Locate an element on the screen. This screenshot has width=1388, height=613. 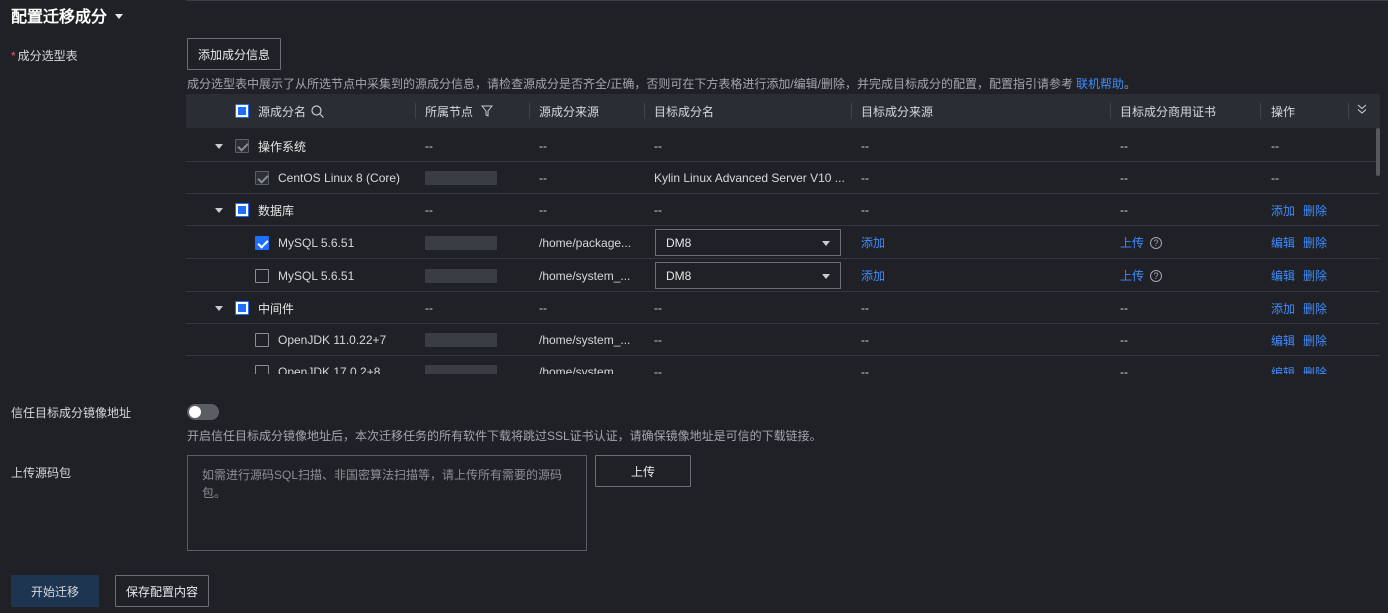
source-name-cell: OpenJDK 11.0.22+7 is located at coordinates (332, 340).